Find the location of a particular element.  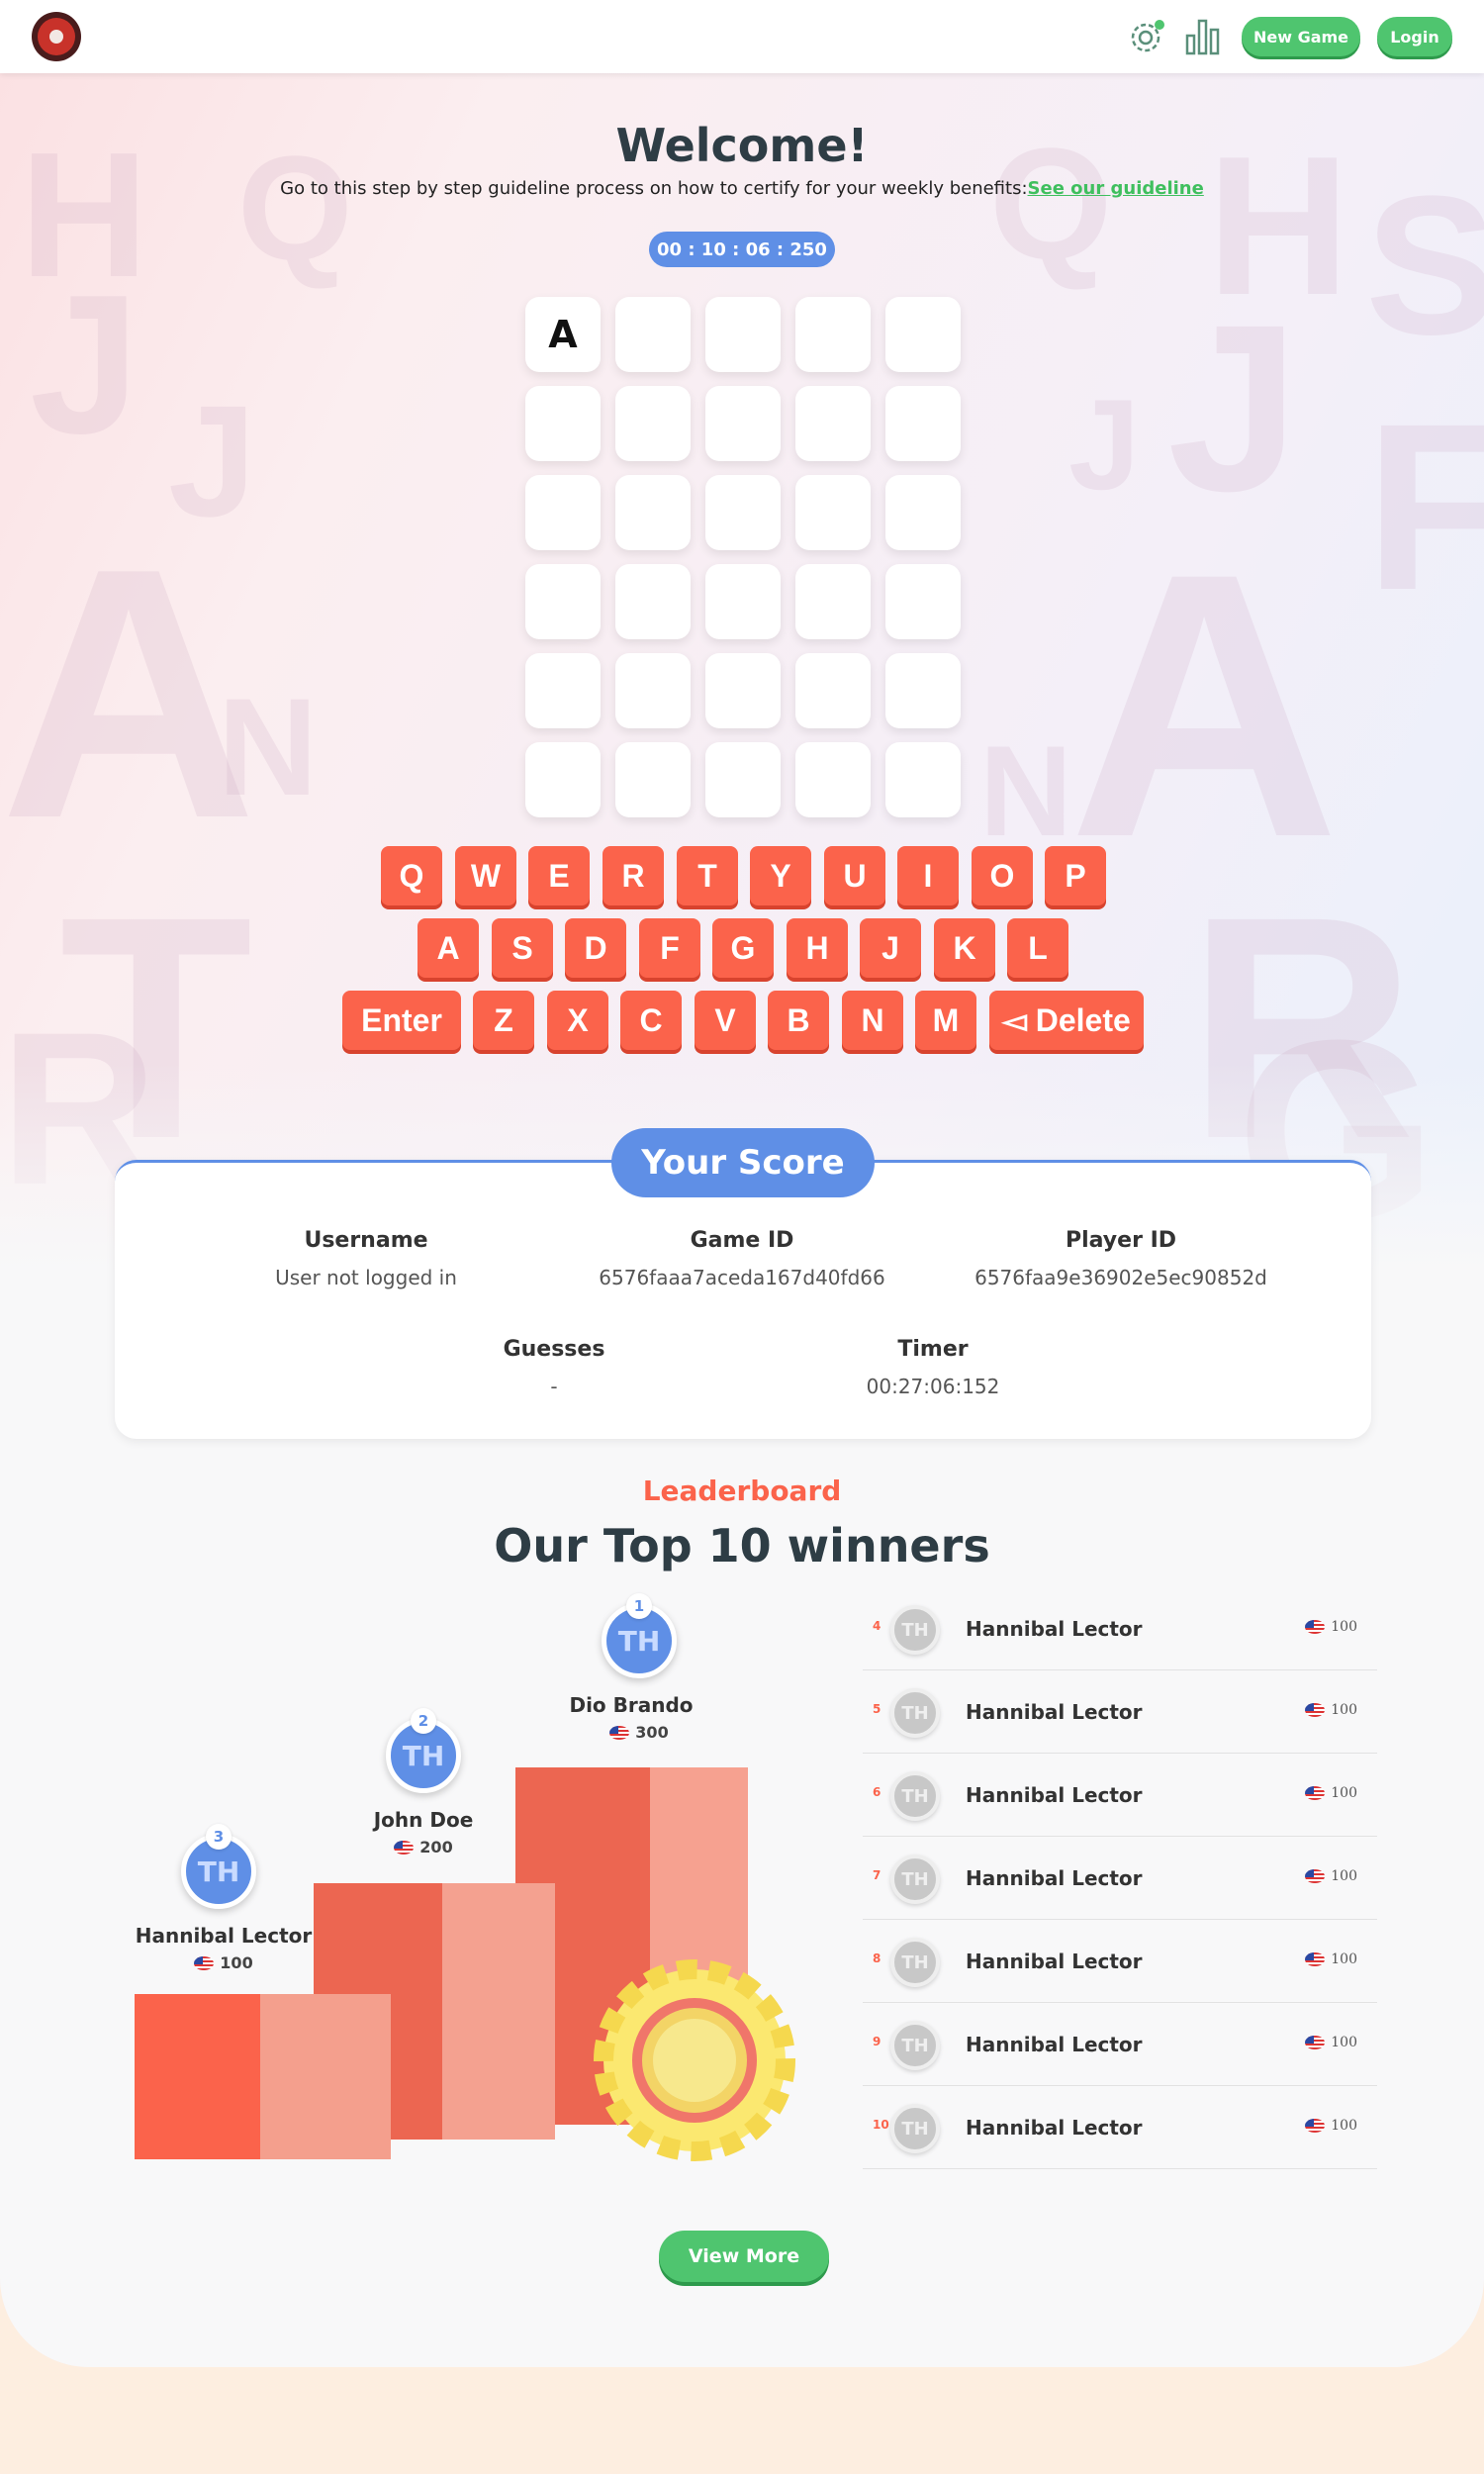

guideline-link: See our guideline is located at coordinates (1116, 189).